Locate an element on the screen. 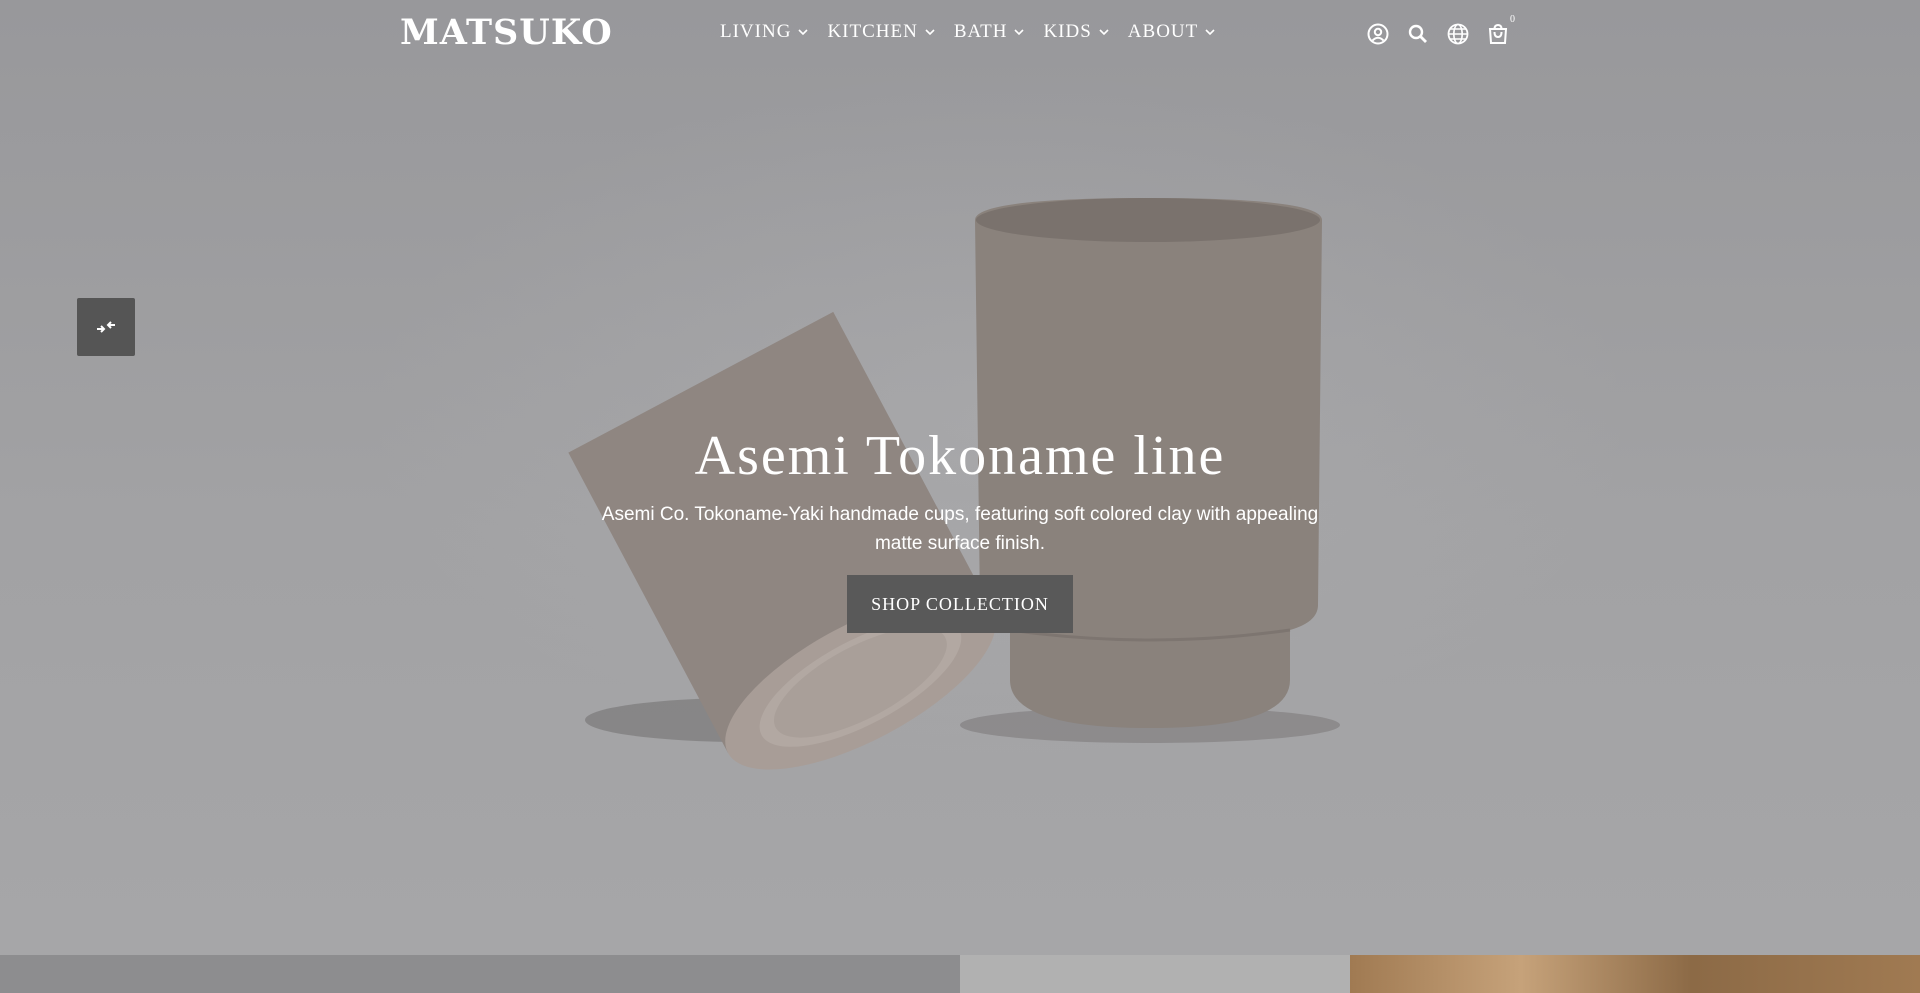 The image size is (1920, 993). nav-label: KIDS is located at coordinates (1067, 31).